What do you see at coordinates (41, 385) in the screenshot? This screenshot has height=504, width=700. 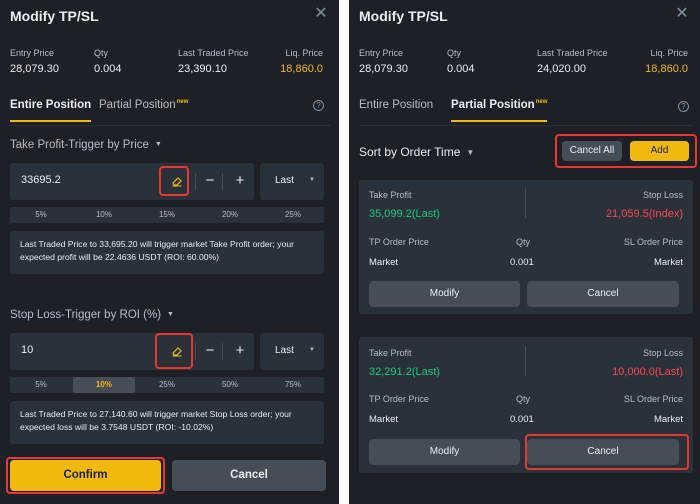 I see `sl-percent-option: 5%` at bounding box center [41, 385].